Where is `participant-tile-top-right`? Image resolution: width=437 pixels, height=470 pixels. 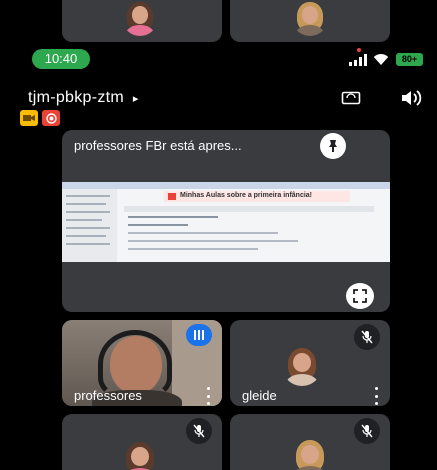
participant-tile-top-right is located at coordinates (310, 21).